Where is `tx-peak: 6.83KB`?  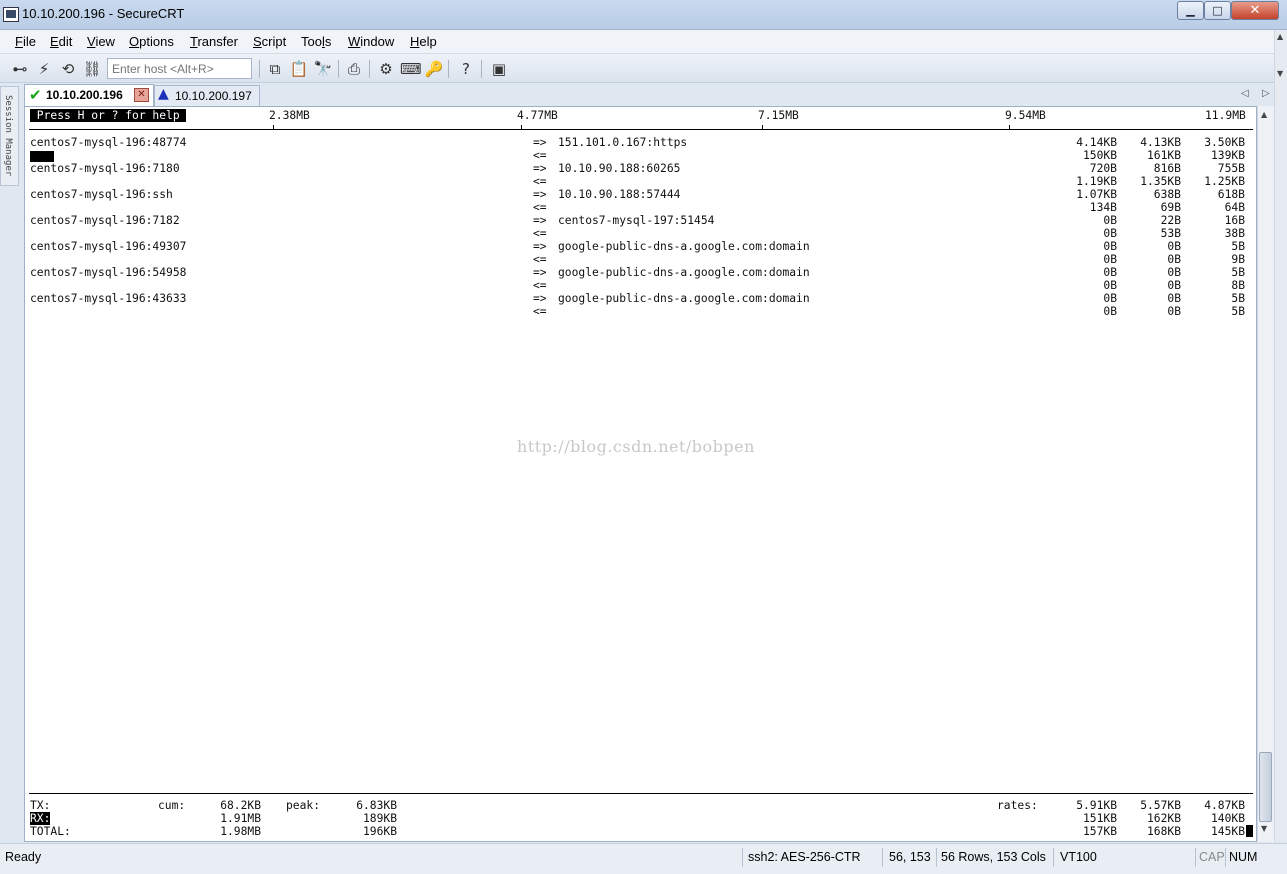
tx-peak: 6.83KB is located at coordinates (376, 805).